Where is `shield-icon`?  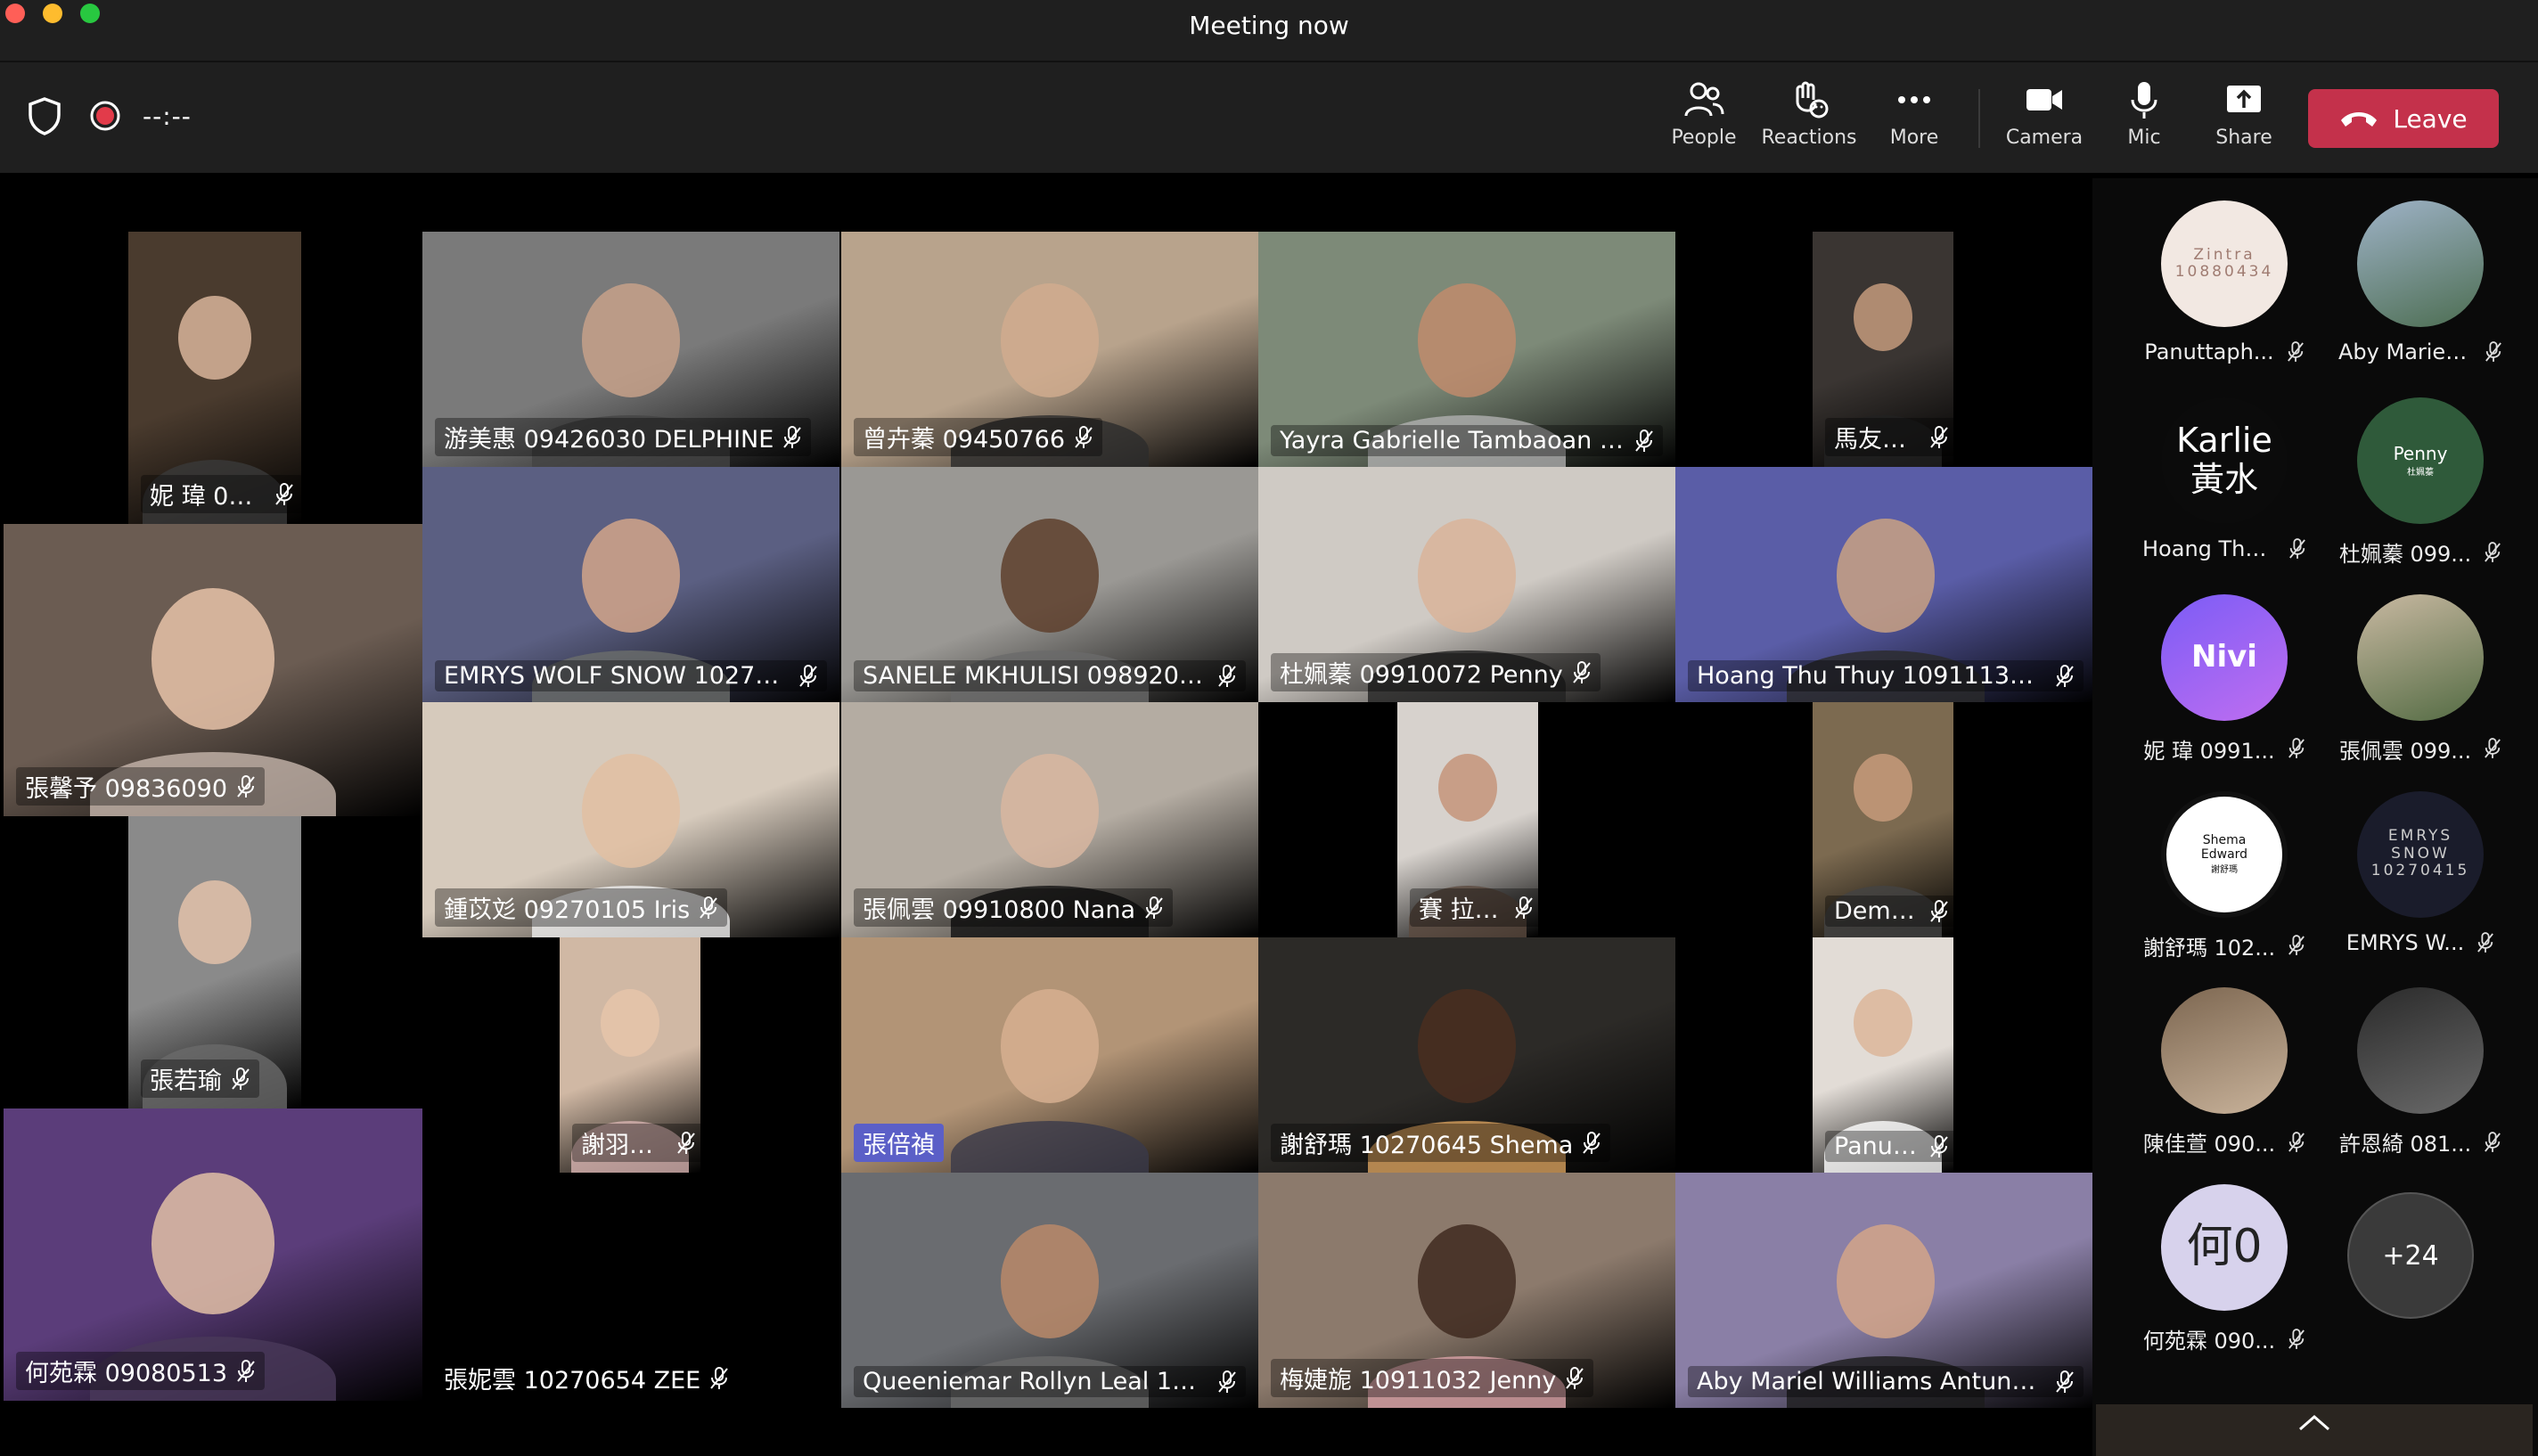
shield-icon is located at coordinates (44, 116).